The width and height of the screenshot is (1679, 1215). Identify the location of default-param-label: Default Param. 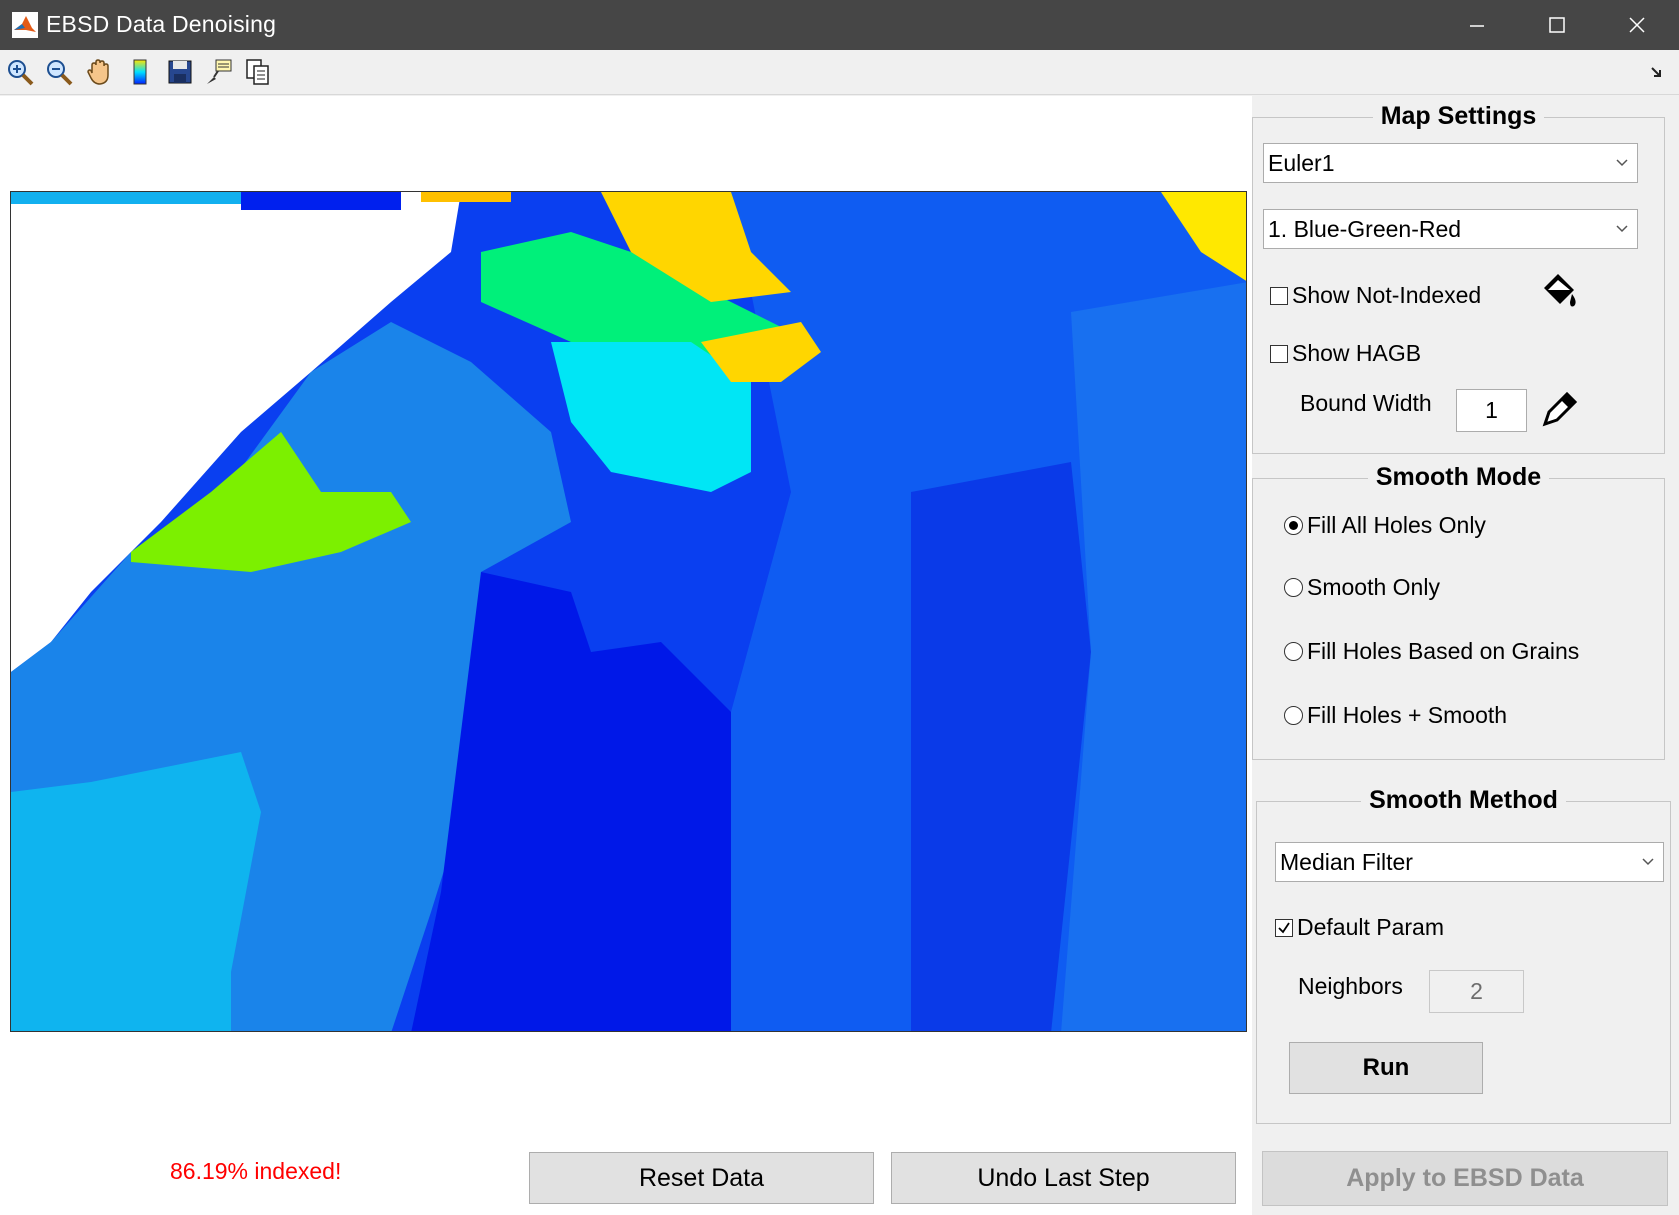
(1371, 927).